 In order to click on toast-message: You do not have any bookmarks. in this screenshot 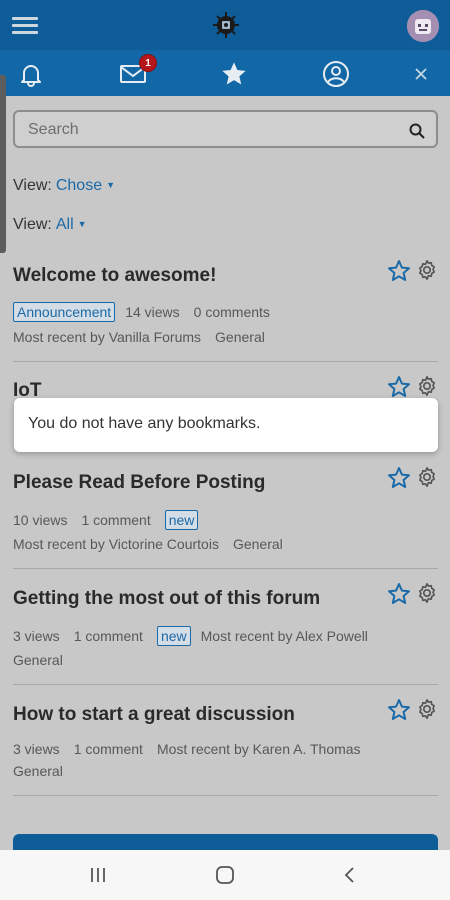, I will do `click(144, 423)`.